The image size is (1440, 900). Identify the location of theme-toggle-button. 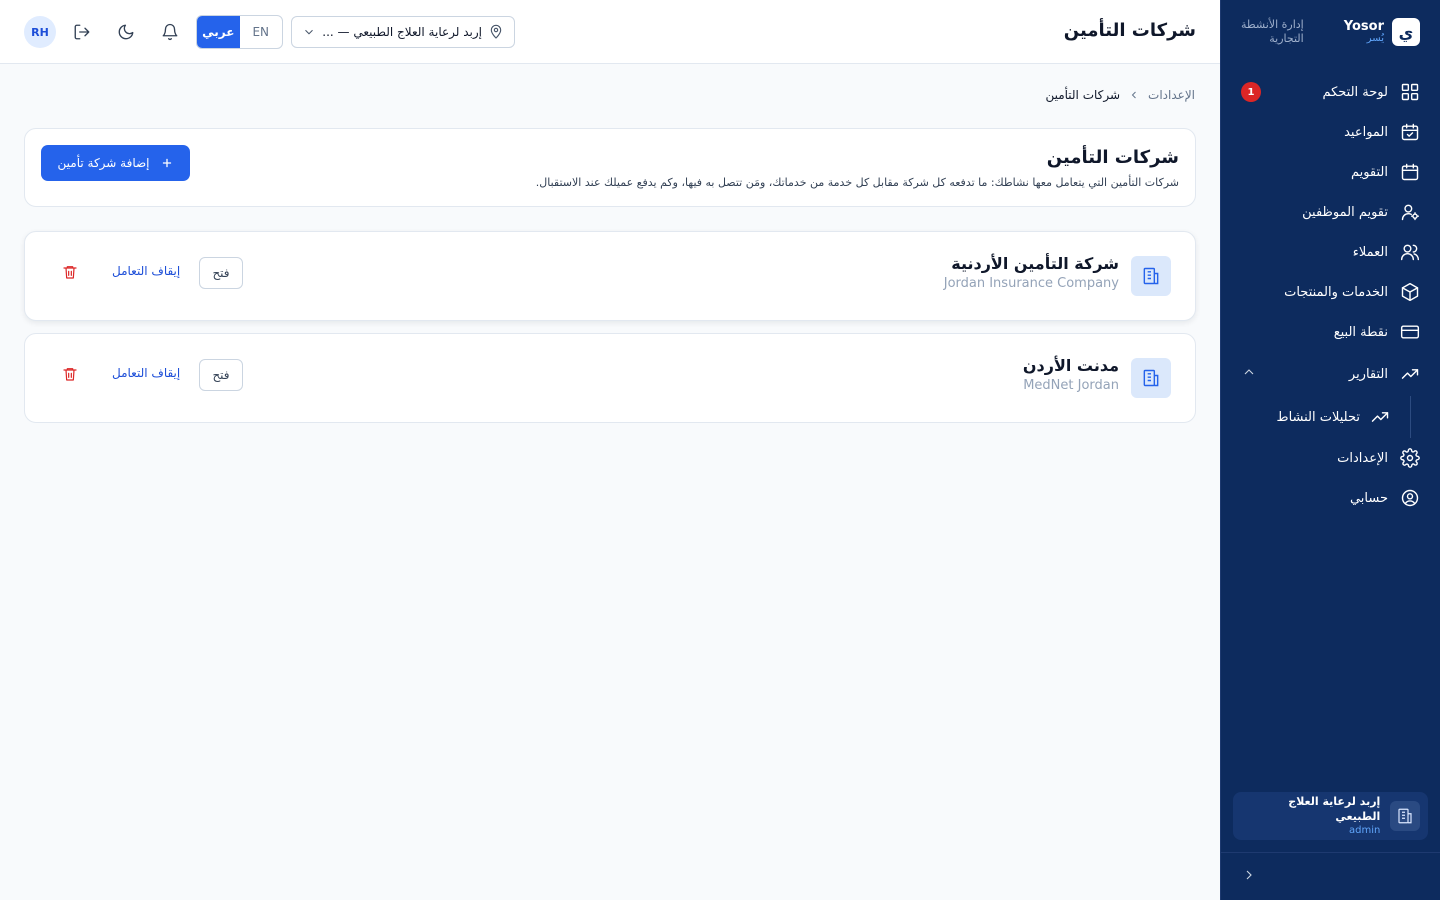
(126, 32).